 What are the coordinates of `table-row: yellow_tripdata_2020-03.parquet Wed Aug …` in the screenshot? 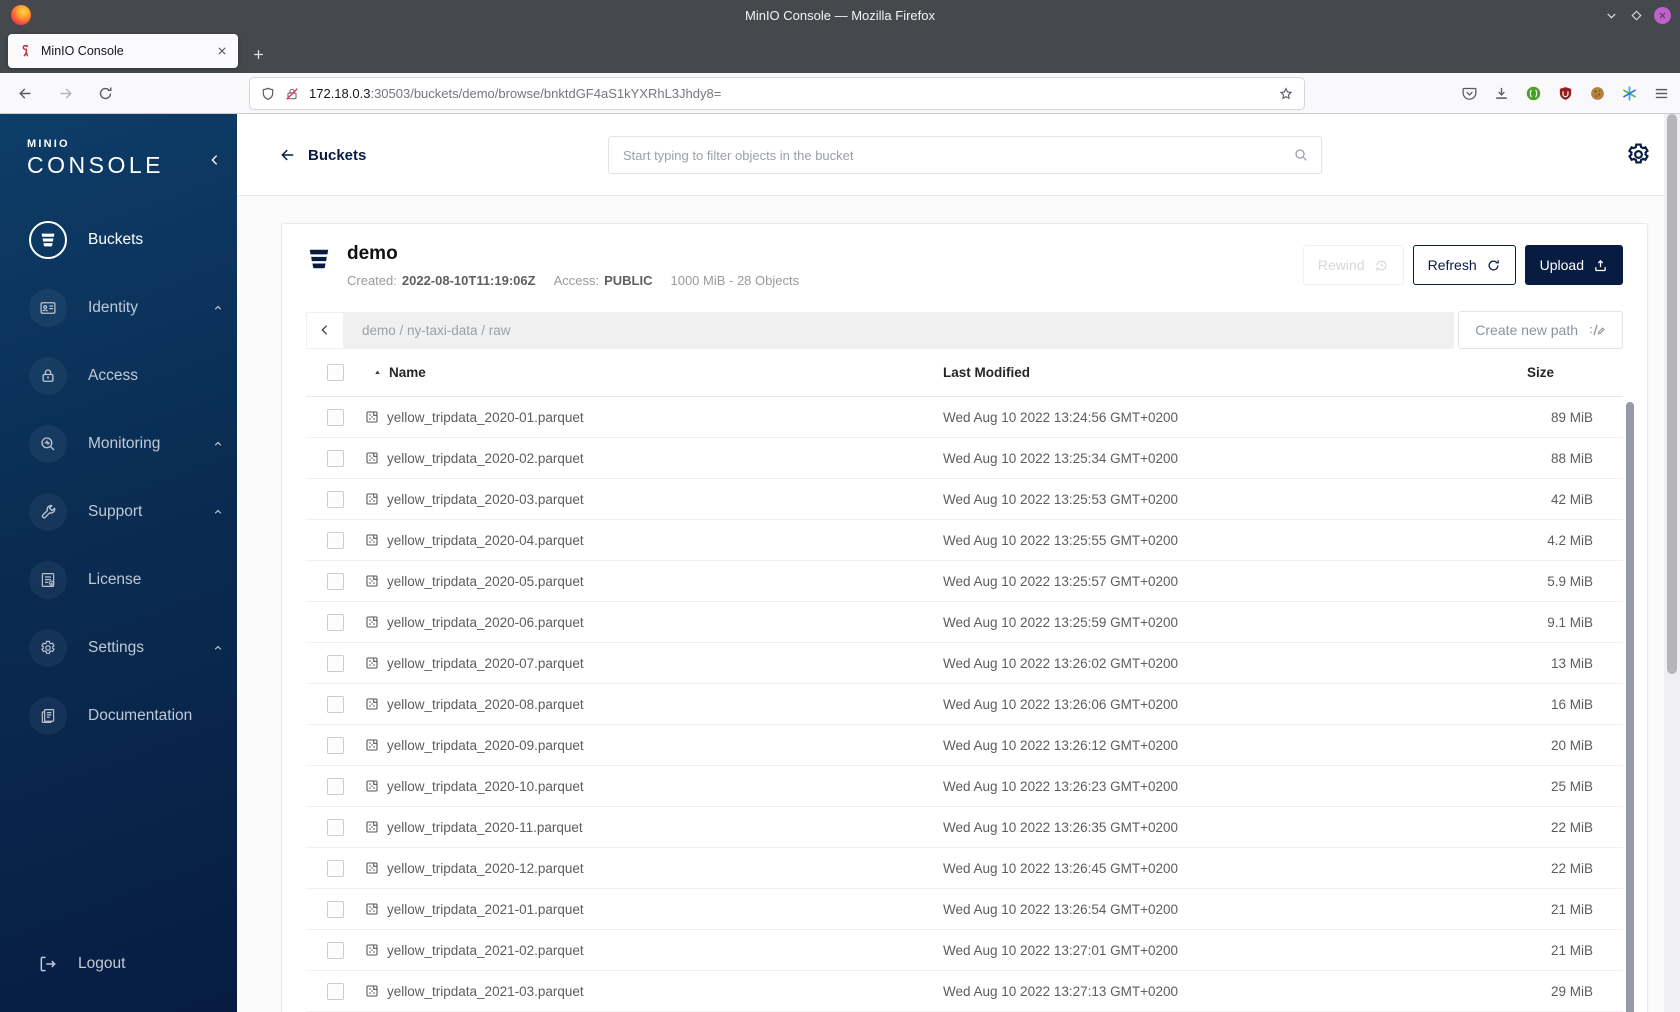 It's located at (964, 499).